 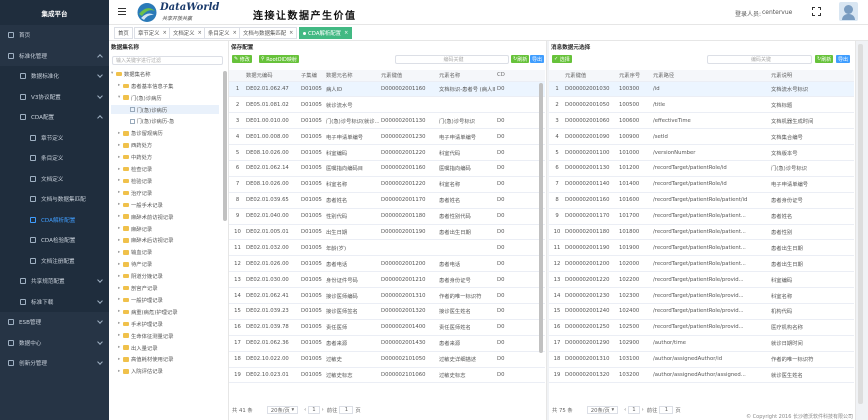 What do you see at coordinates (816, 11) in the screenshot?
I see `fullscreen-icon` at bounding box center [816, 11].